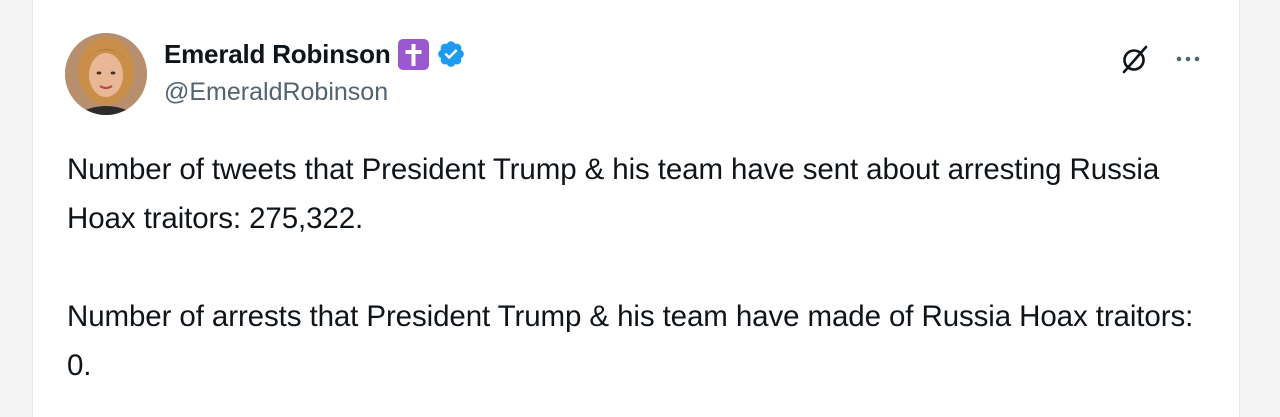 This screenshot has width=1280, height=417. Describe the element at coordinates (1135, 59) in the screenshot. I see `grok-icon` at that location.